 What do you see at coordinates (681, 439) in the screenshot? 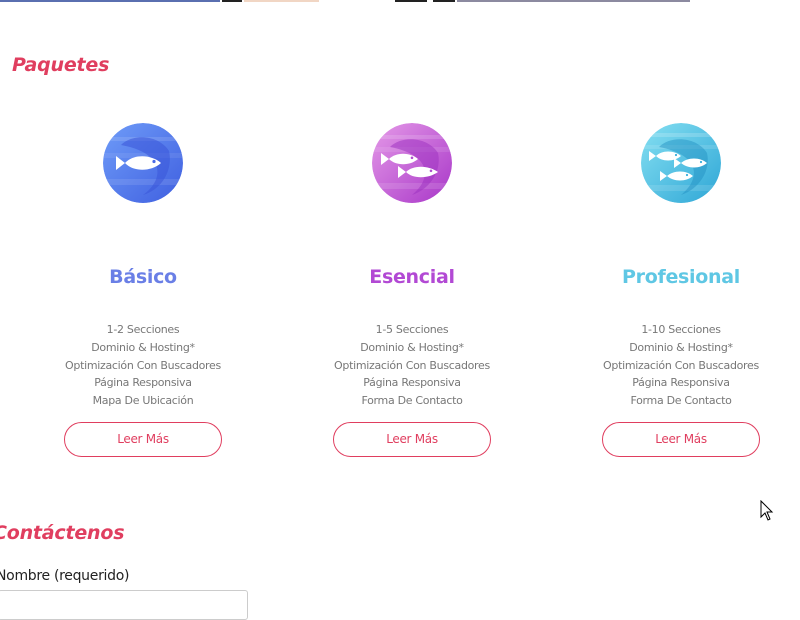
I see `read-more-button-profesional: Leer Más` at bounding box center [681, 439].